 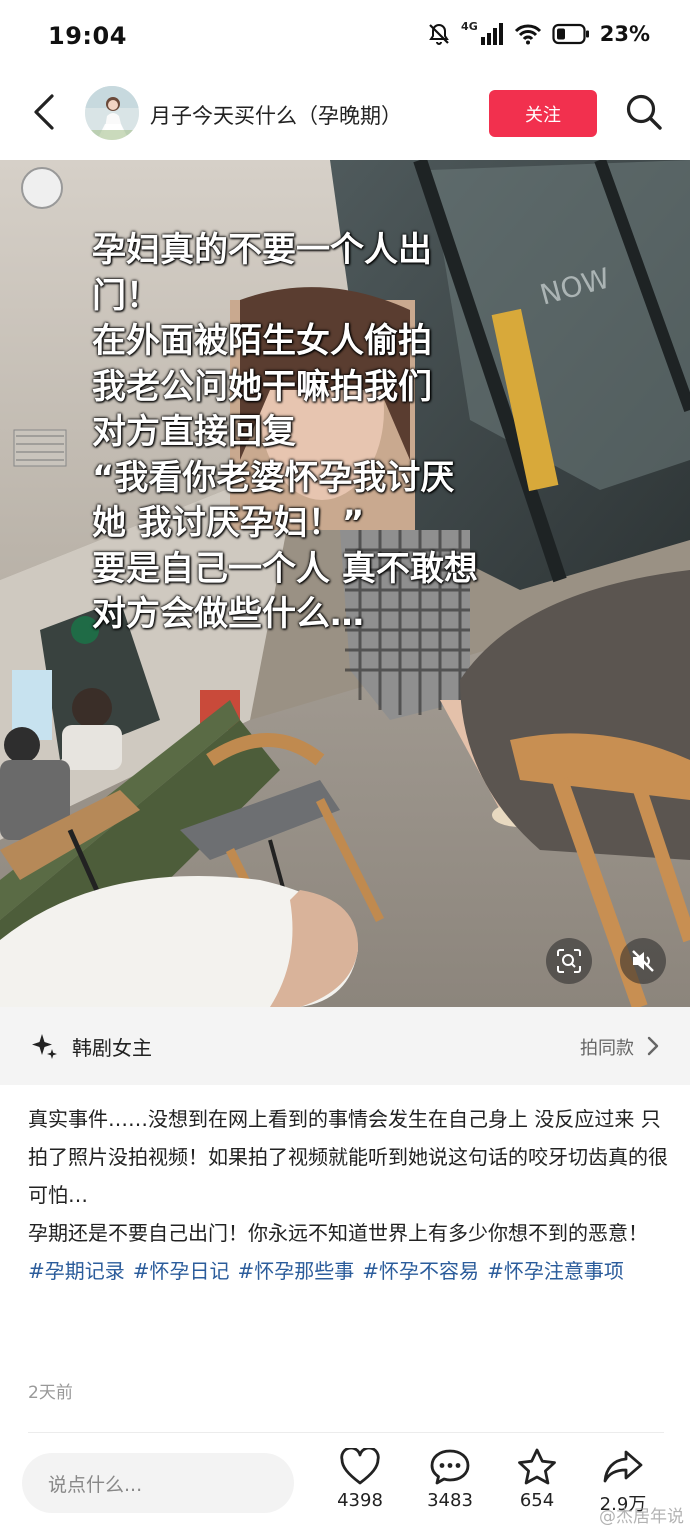 What do you see at coordinates (450, 1500) in the screenshot?
I see `comment-count: 3483` at bounding box center [450, 1500].